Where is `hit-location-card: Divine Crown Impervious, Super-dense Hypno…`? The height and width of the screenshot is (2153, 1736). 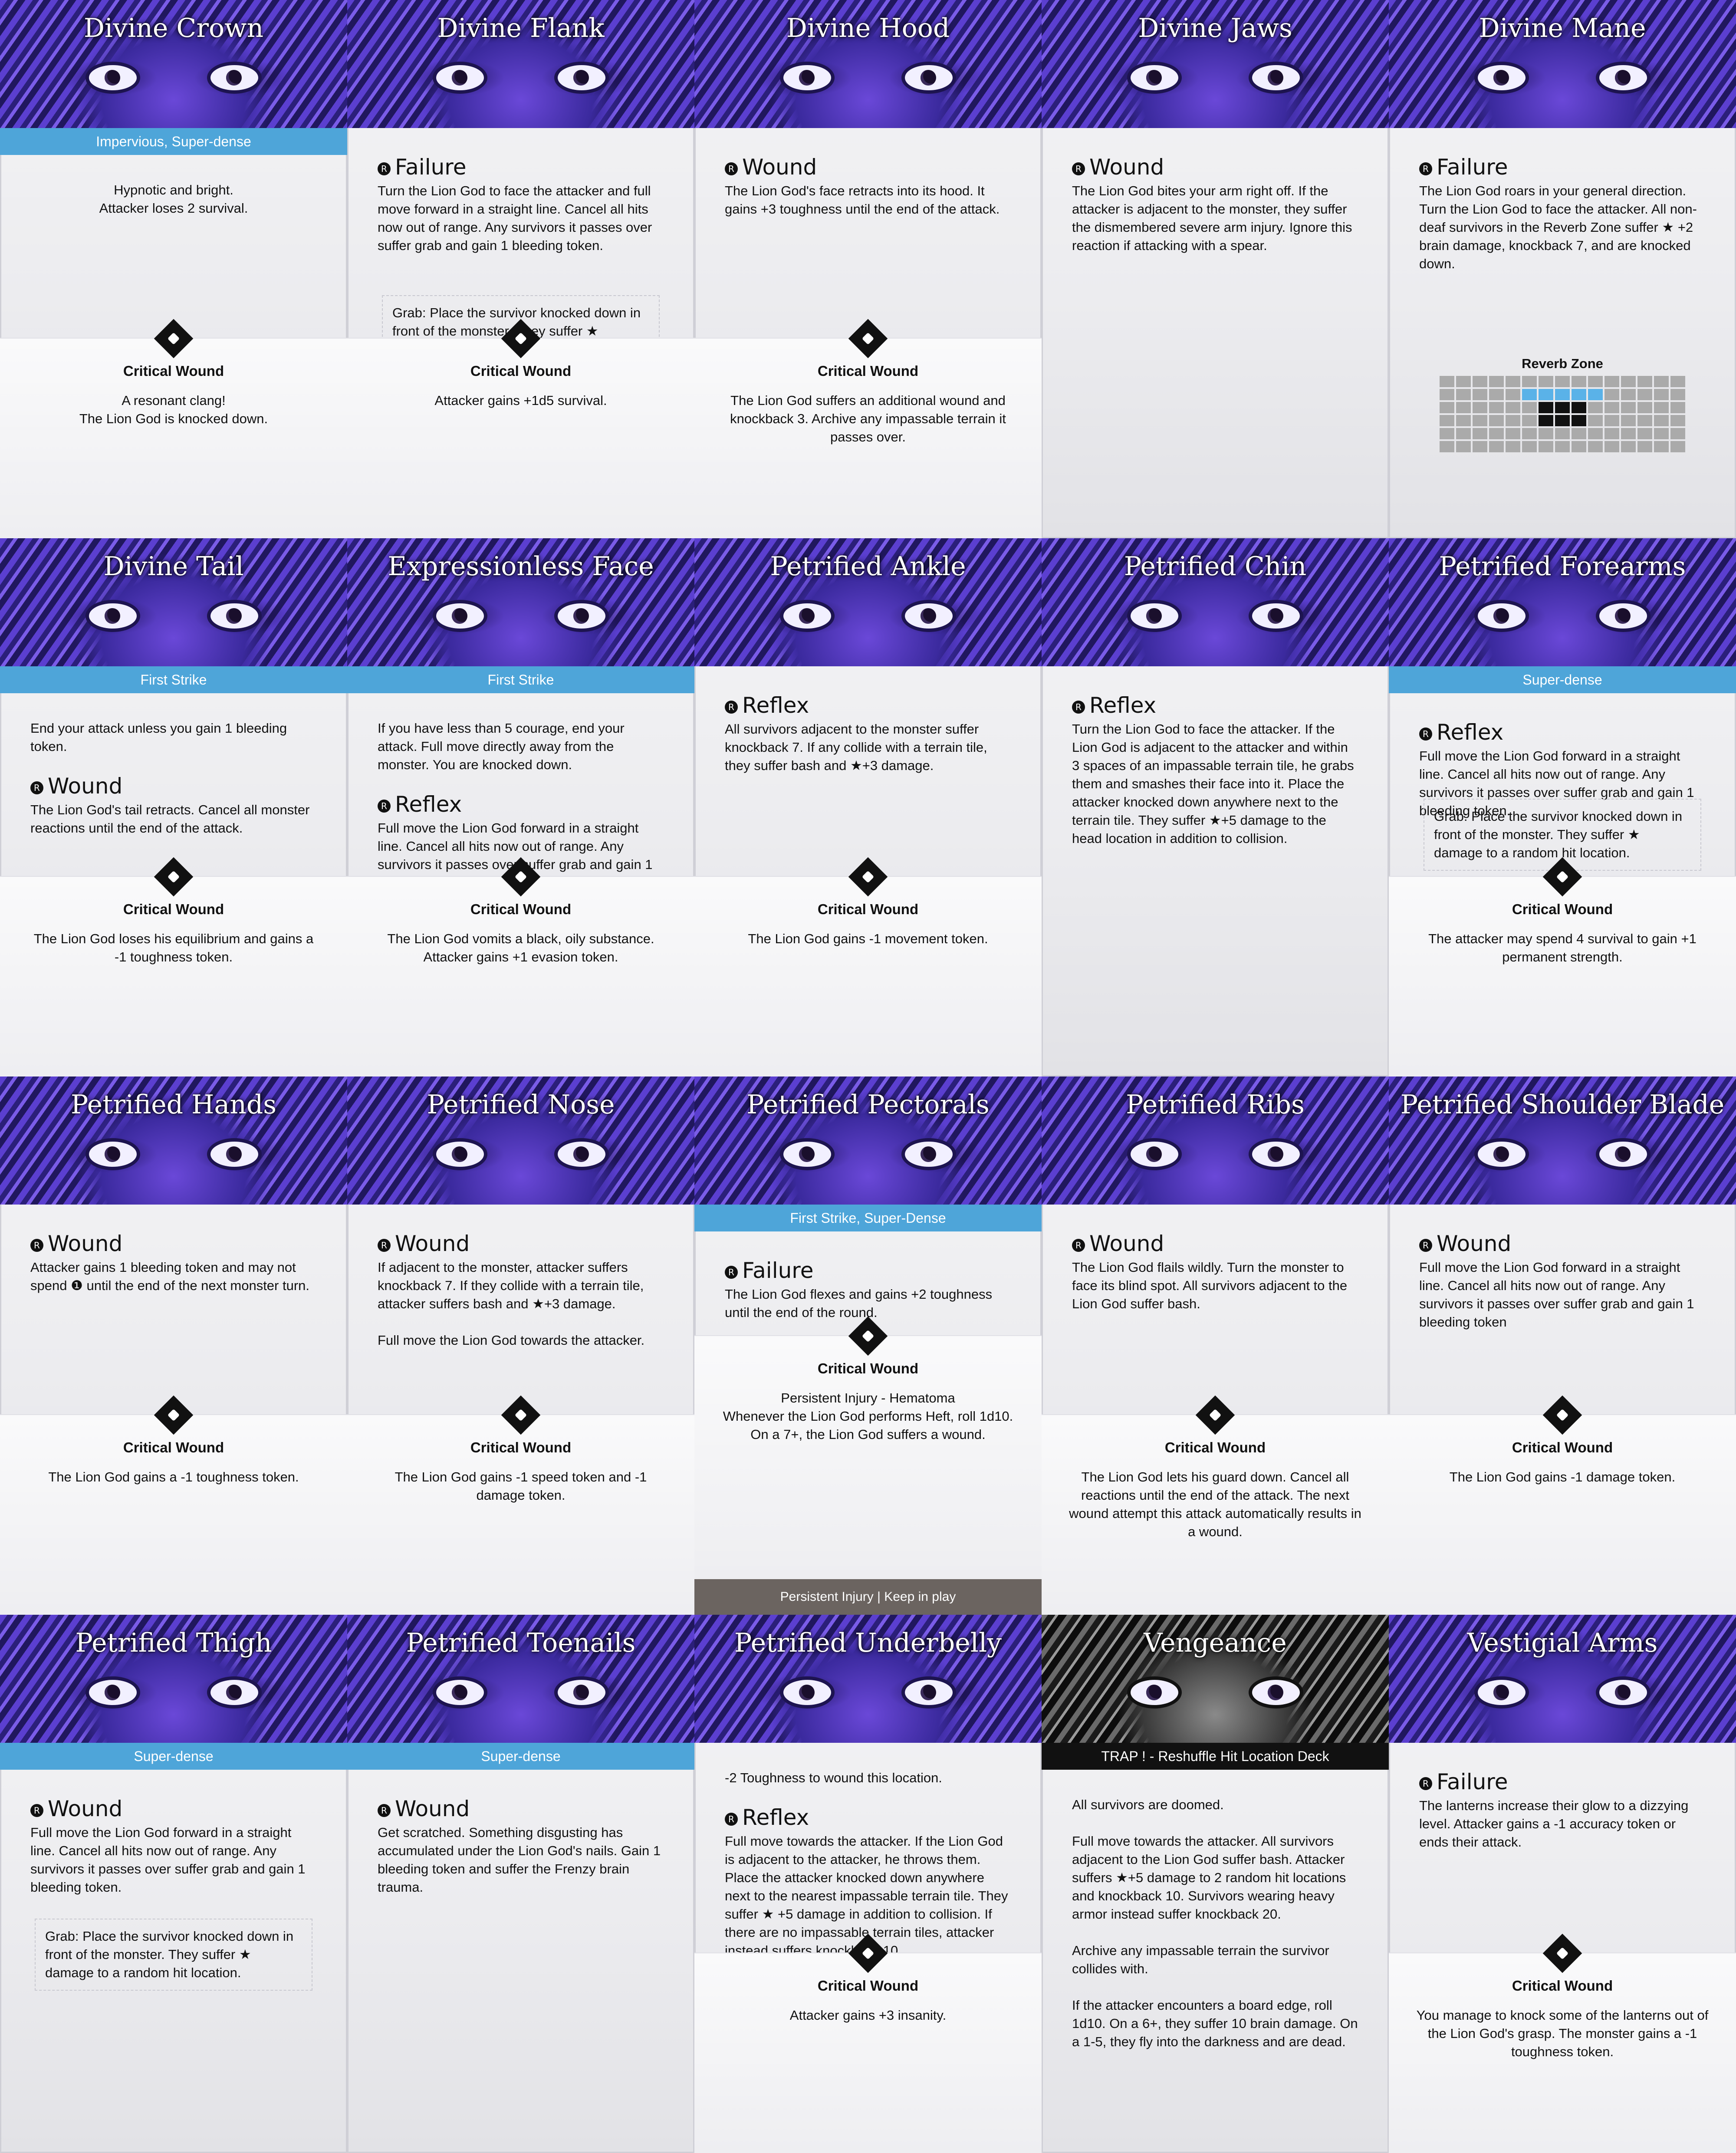 hit-location-card: Divine Crown Impervious, Super-dense Hypno… is located at coordinates (173, 269).